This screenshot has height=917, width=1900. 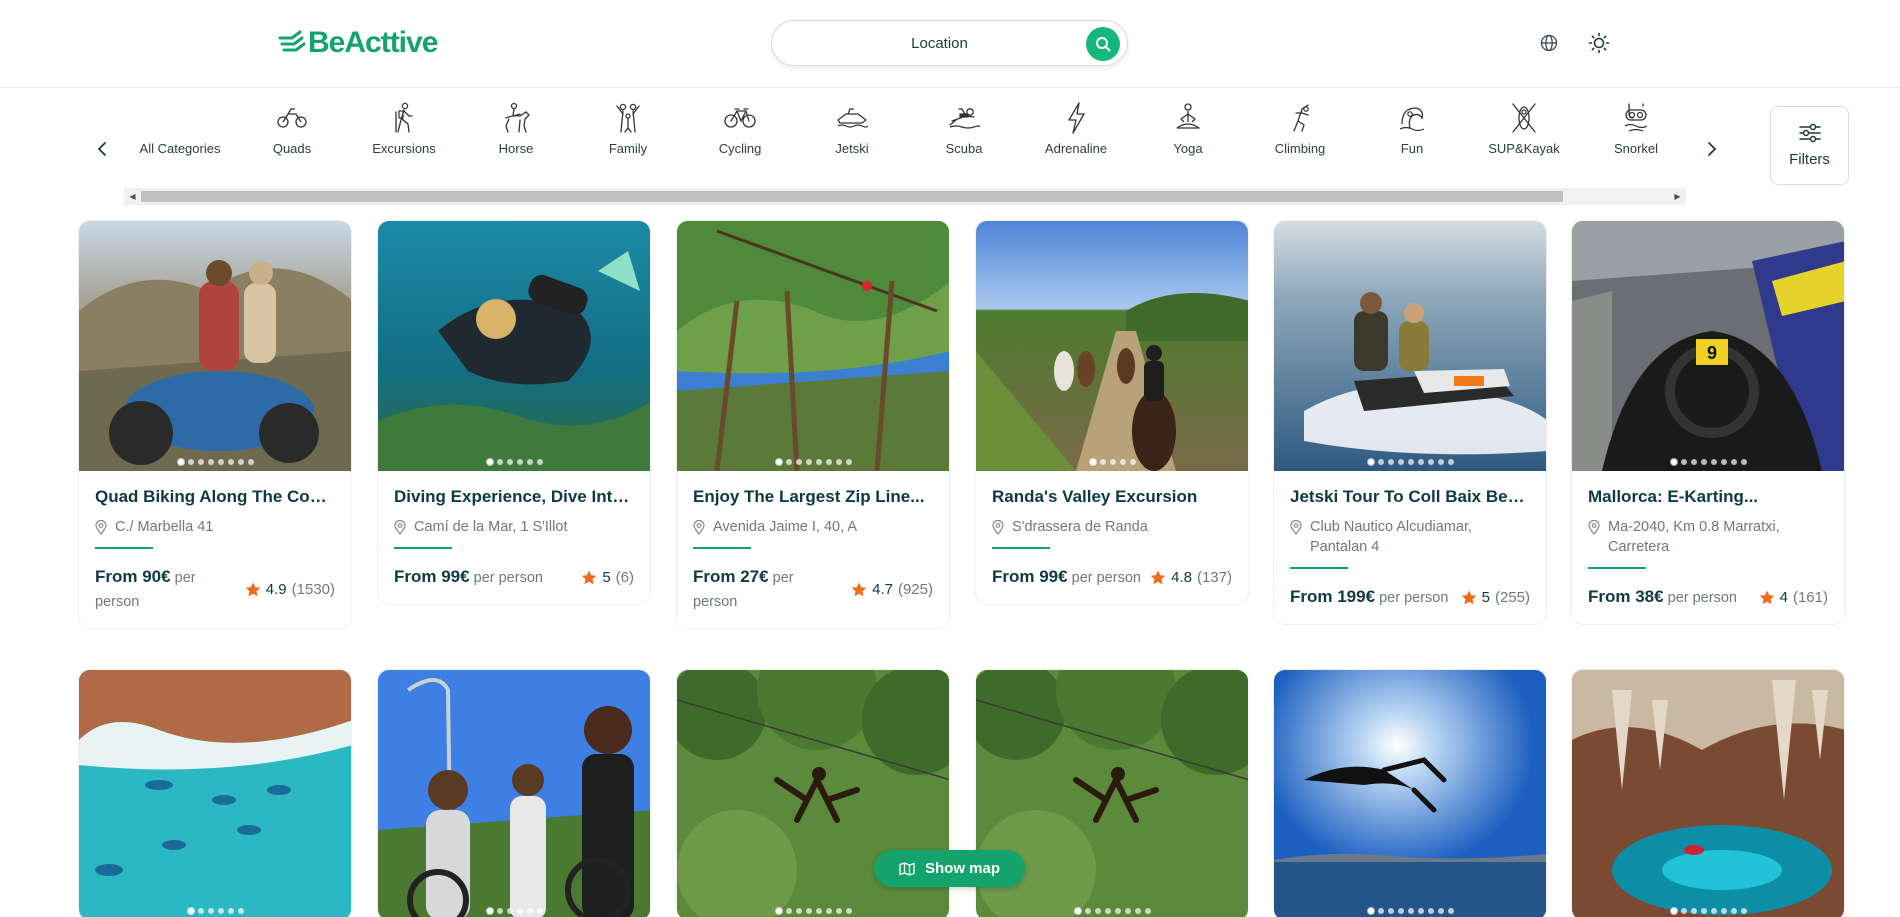 What do you see at coordinates (1103, 44) in the screenshot?
I see `search-button` at bounding box center [1103, 44].